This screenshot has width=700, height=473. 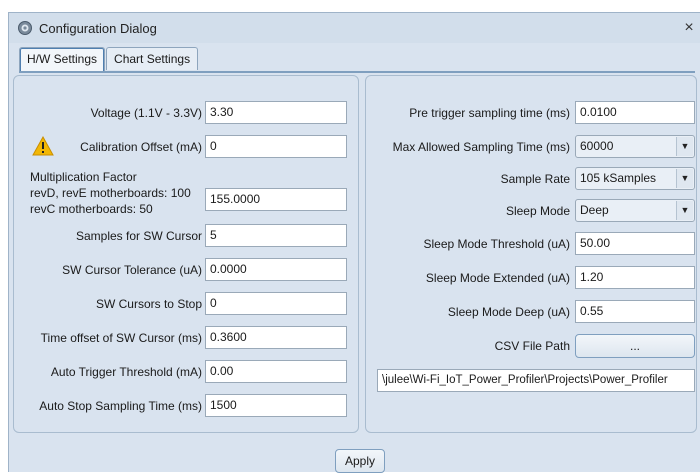 What do you see at coordinates (152, 58) in the screenshot?
I see `tab-chart-settings: Chart Settings` at bounding box center [152, 58].